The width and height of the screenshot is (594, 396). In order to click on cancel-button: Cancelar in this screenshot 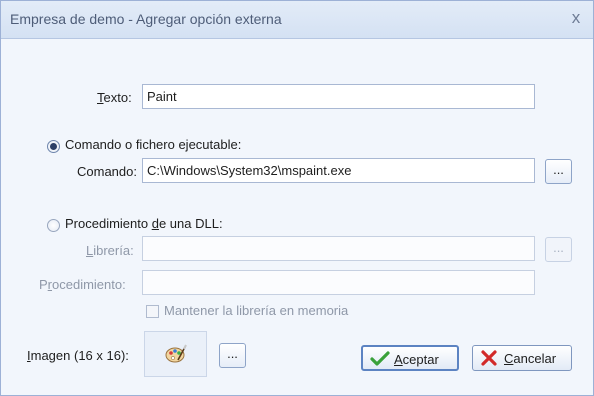, I will do `click(522, 358)`.